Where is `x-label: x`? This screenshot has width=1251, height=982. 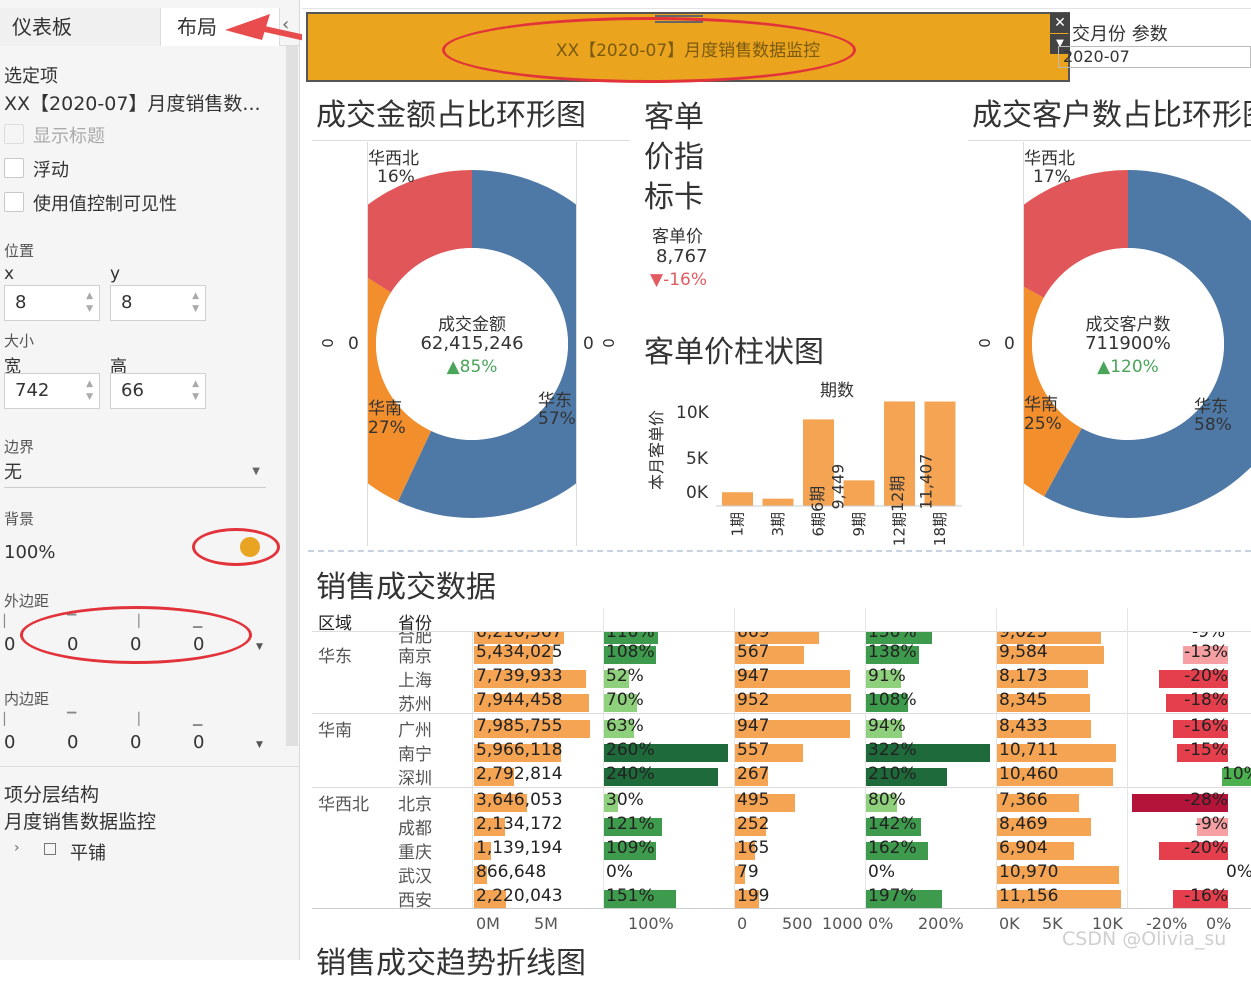 x-label: x is located at coordinates (9, 274).